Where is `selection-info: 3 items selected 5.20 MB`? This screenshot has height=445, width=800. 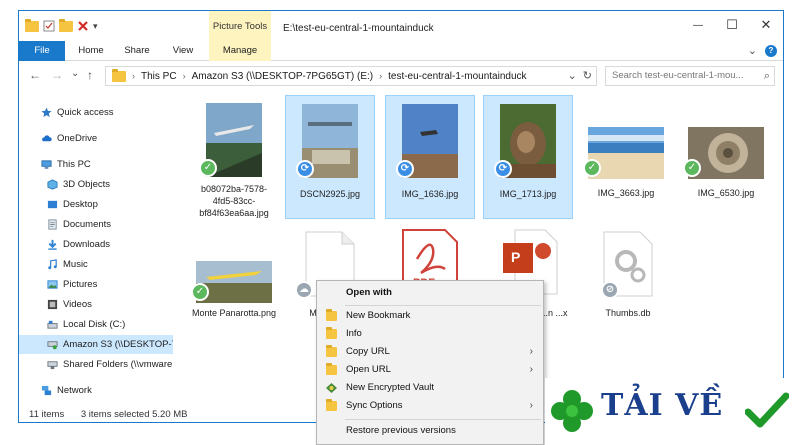
selection-info: 3 items selected 5.20 MB is located at coordinates (134, 414).